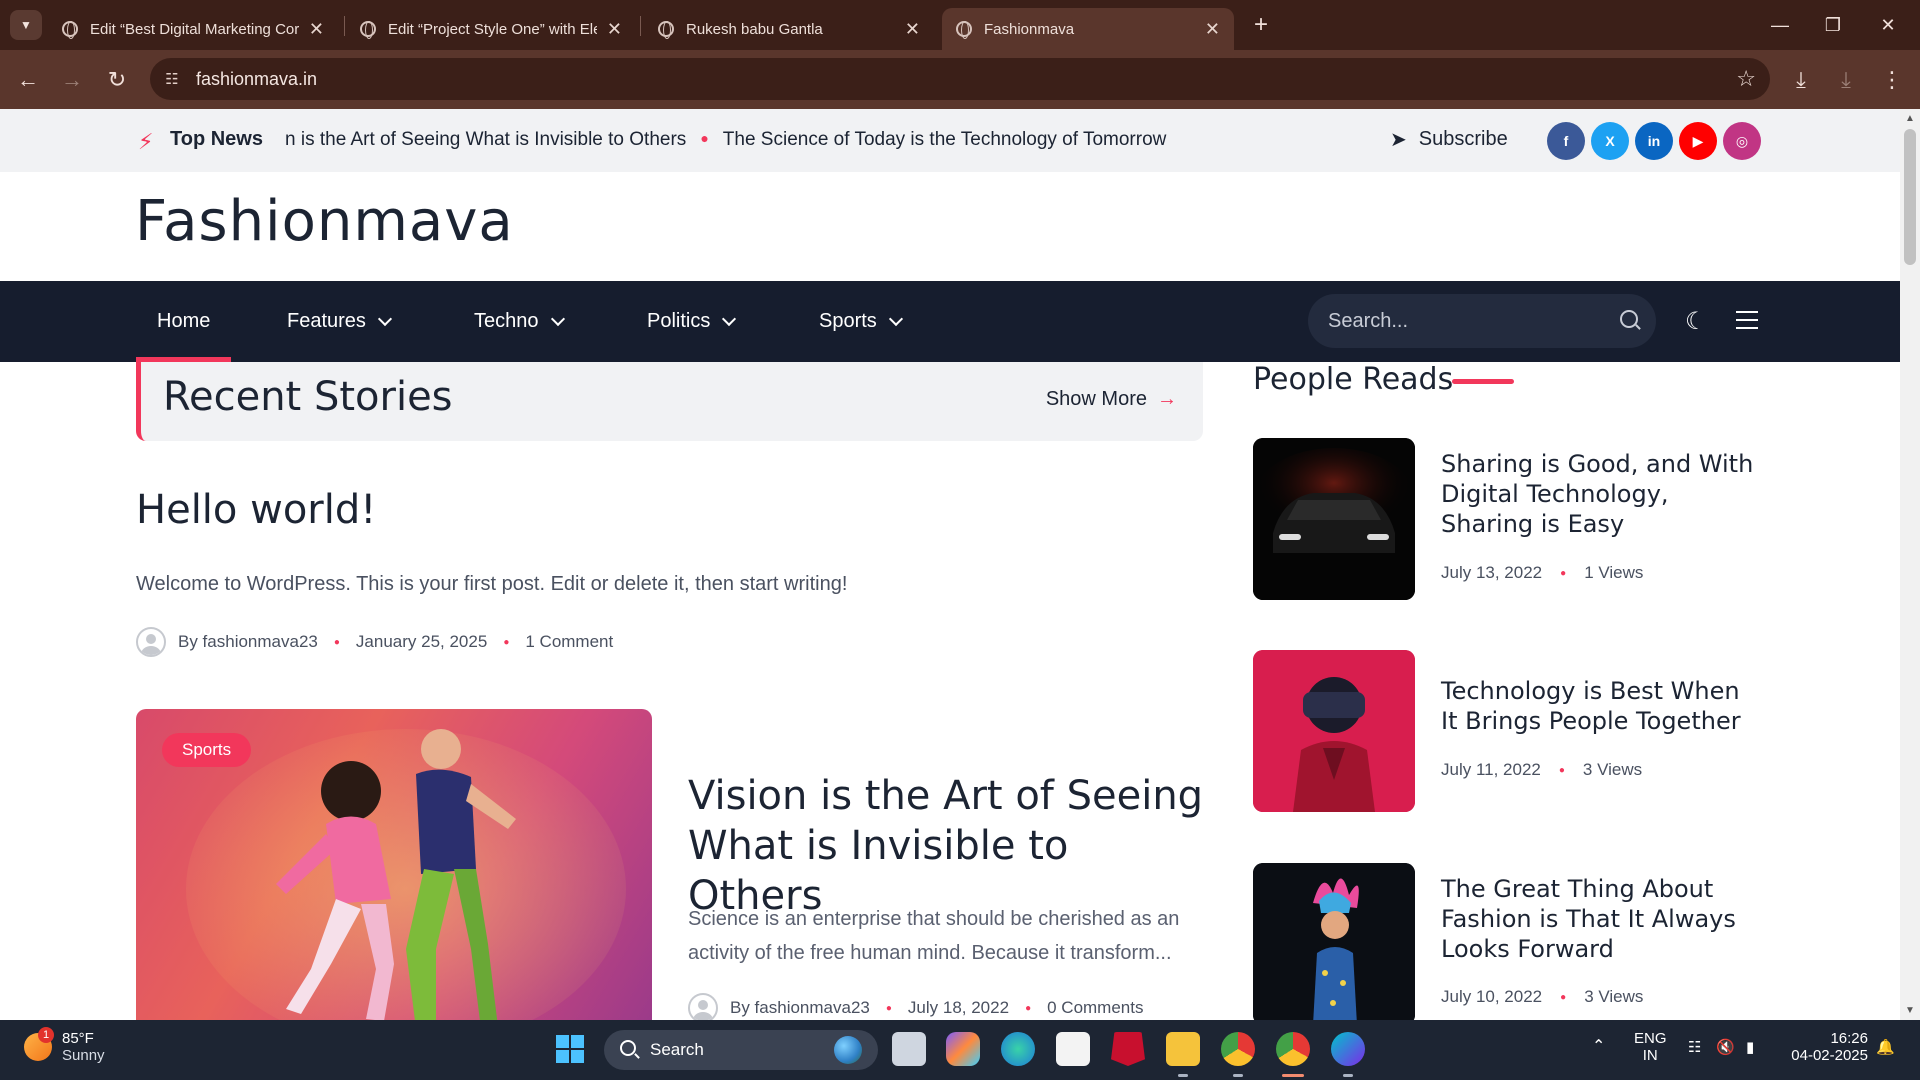  I want to click on linkedin-icon: in, so click(1654, 141).